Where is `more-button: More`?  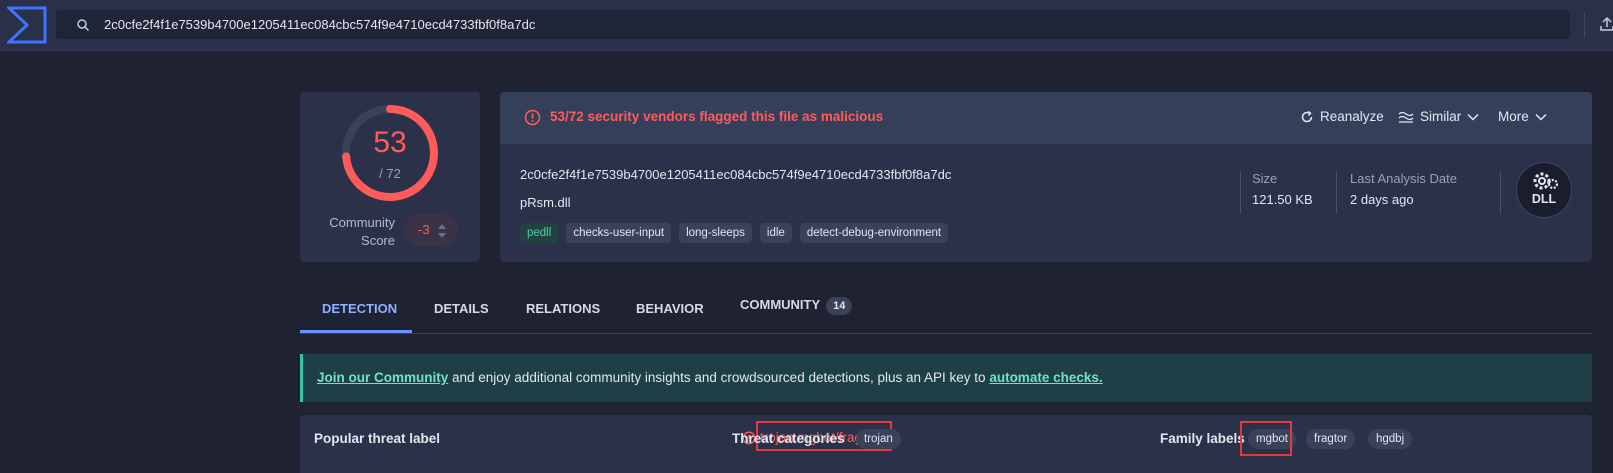
more-button: More is located at coordinates (1522, 116).